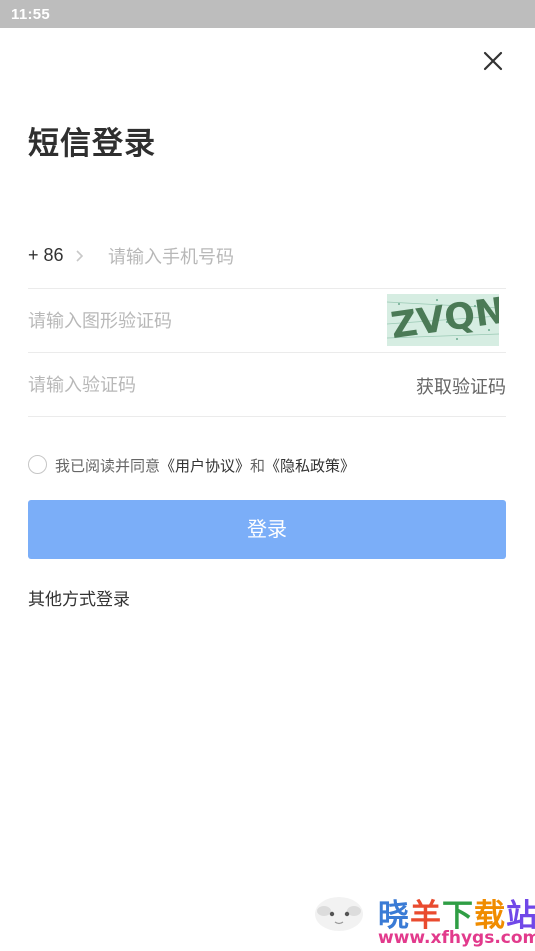  I want to click on sheep-logo-icon, so click(339, 914).